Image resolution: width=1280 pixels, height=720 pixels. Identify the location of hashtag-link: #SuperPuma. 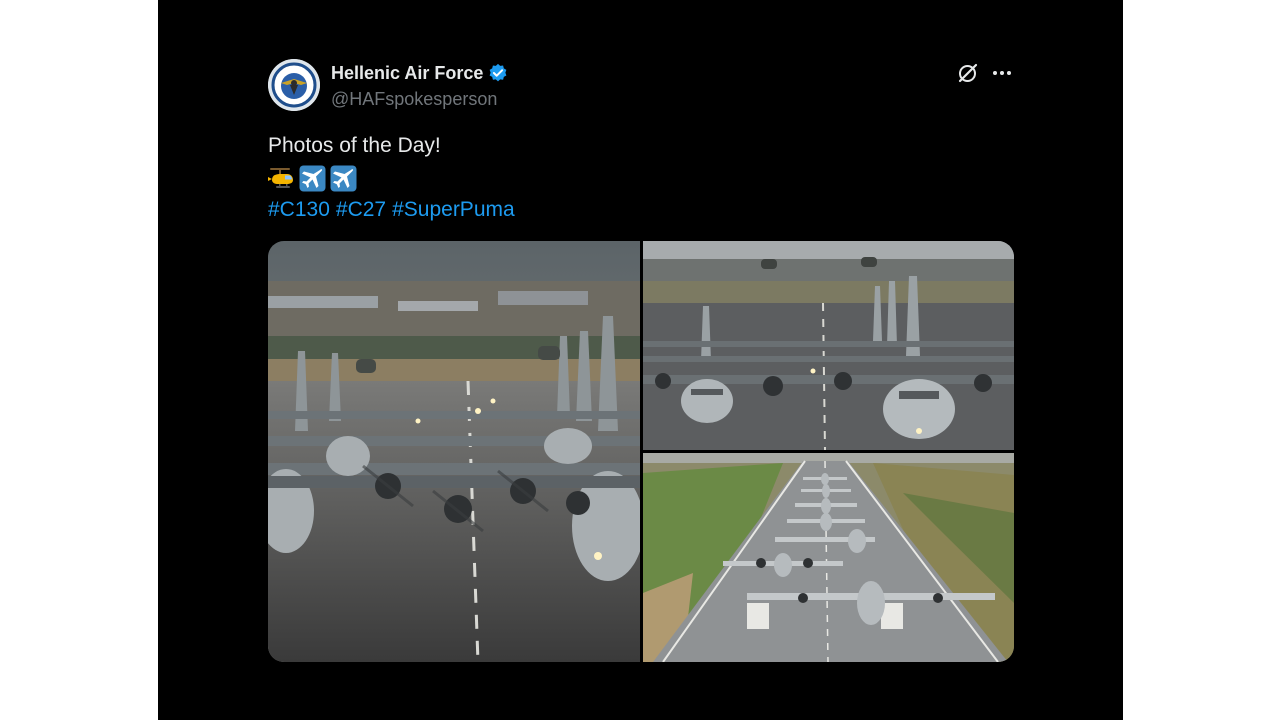
(453, 210).